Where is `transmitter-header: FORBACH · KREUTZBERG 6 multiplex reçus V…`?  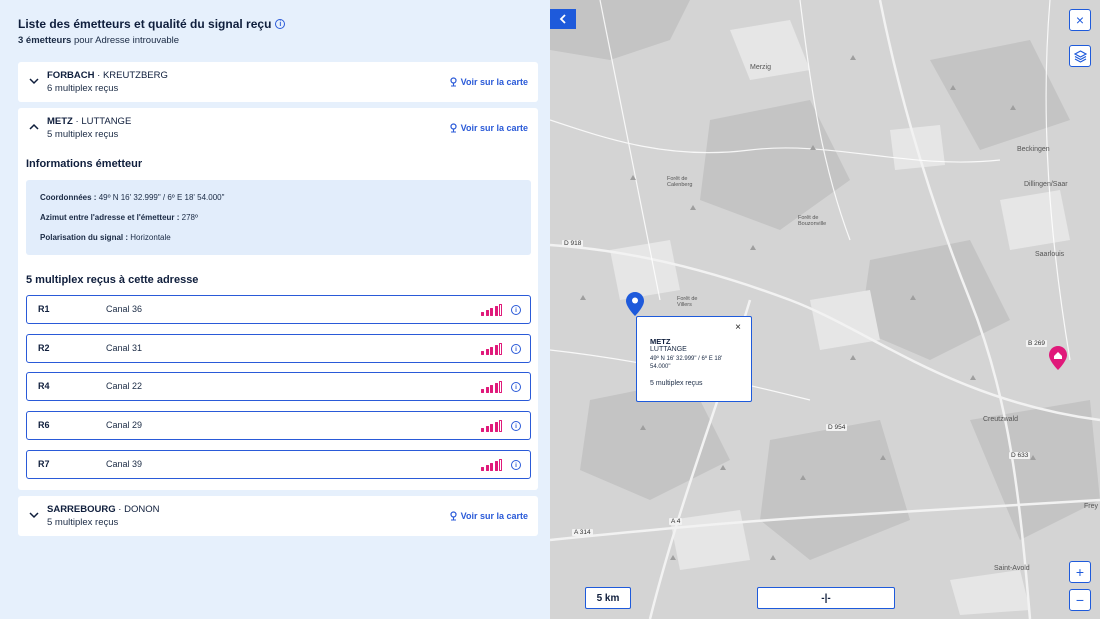 transmitter-header: FORBACH · KREUTZBERG 6 multiplex reçus V… is located at coordinates (278, 82).